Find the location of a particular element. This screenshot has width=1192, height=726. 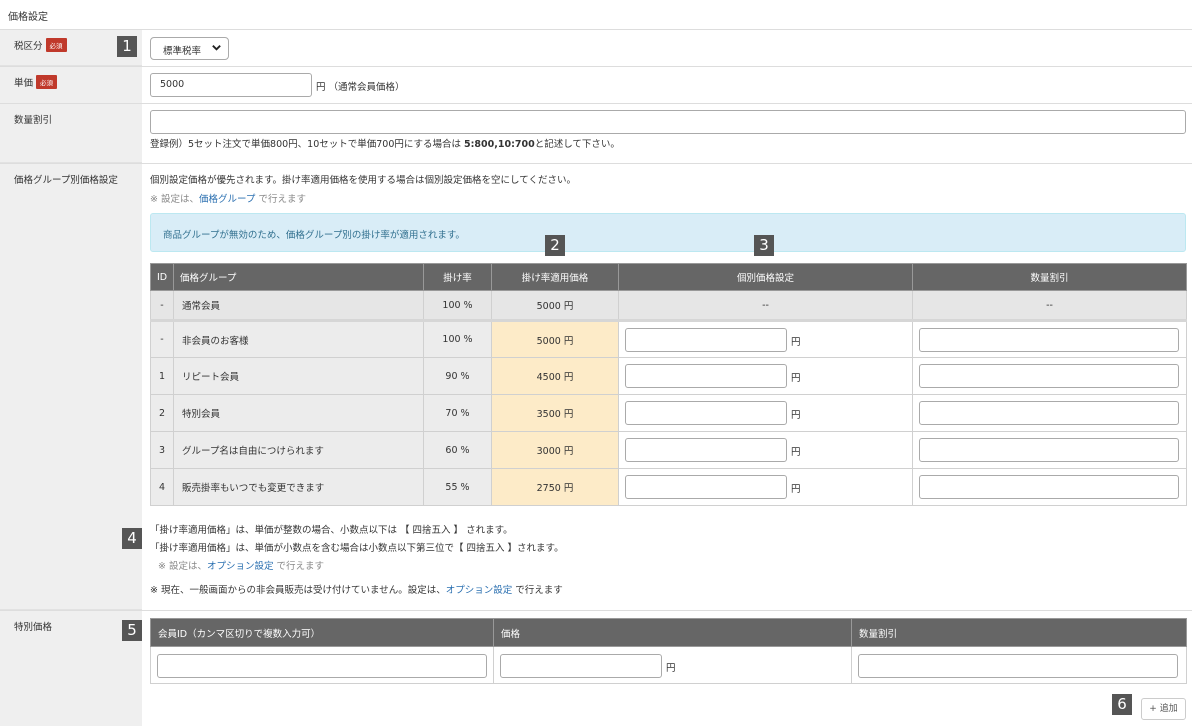

col-group: 価格グループ is located at coordinates (298, 277).